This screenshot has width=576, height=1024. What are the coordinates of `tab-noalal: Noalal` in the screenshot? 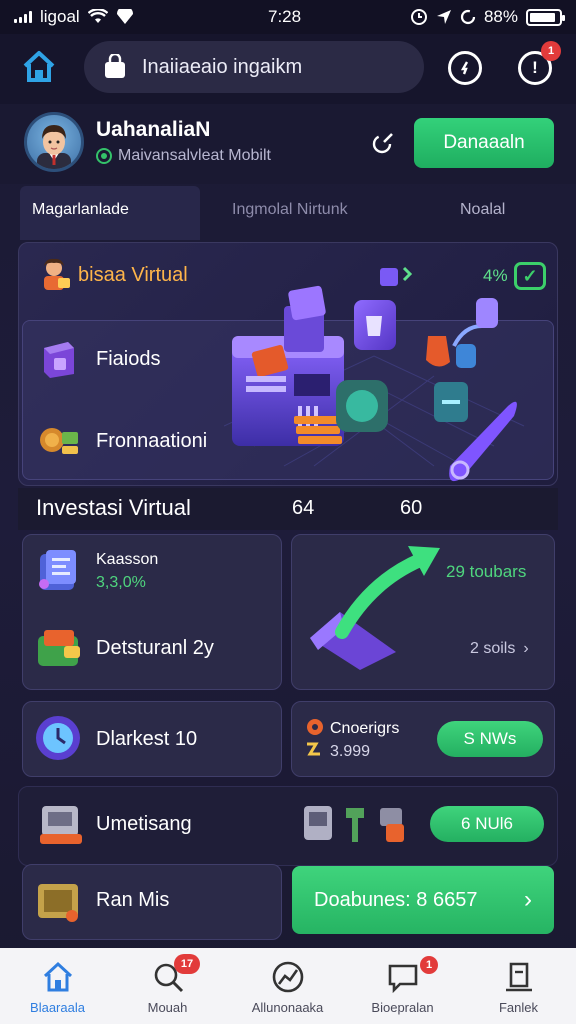 It's located at (482, 210).